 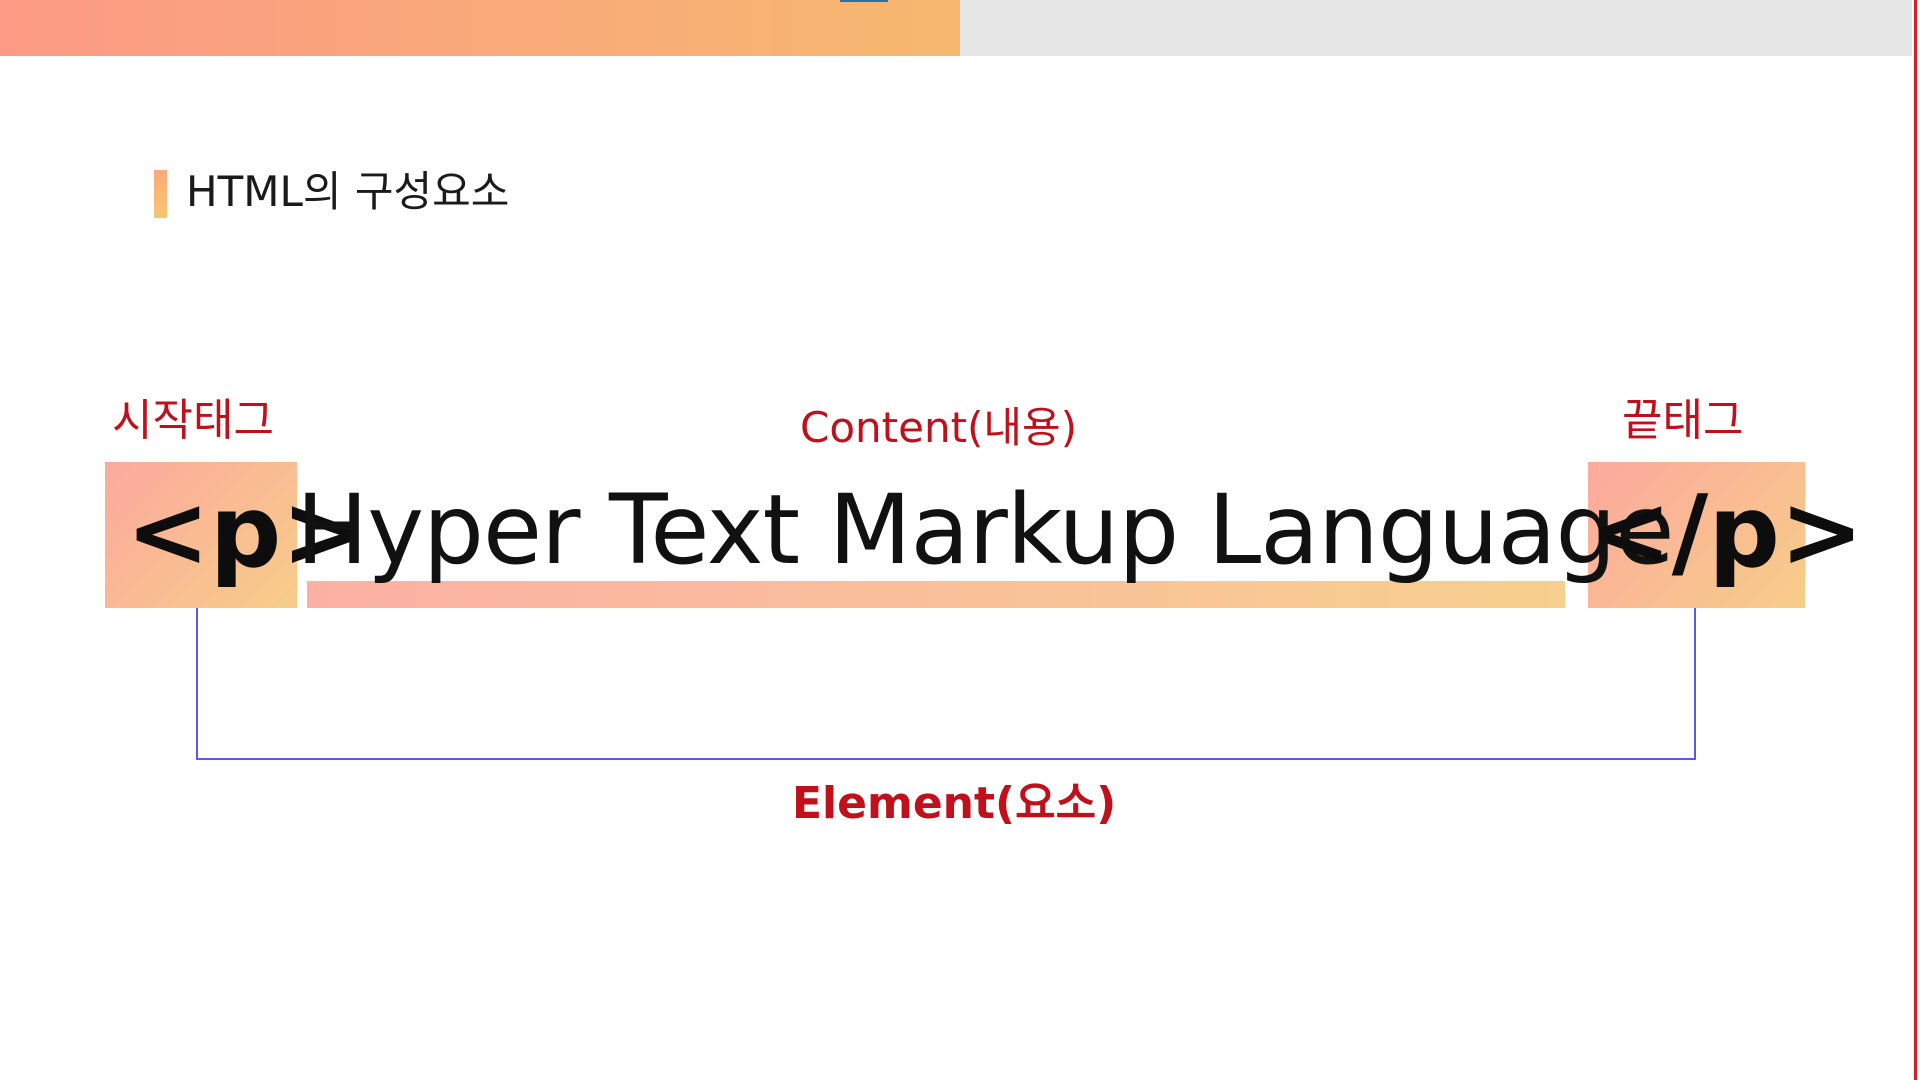 What do you see at coordinates (1683, 420) in the screenshot?
I see `end-tag-label: 끝태그` at bounding box center [1683, 420].